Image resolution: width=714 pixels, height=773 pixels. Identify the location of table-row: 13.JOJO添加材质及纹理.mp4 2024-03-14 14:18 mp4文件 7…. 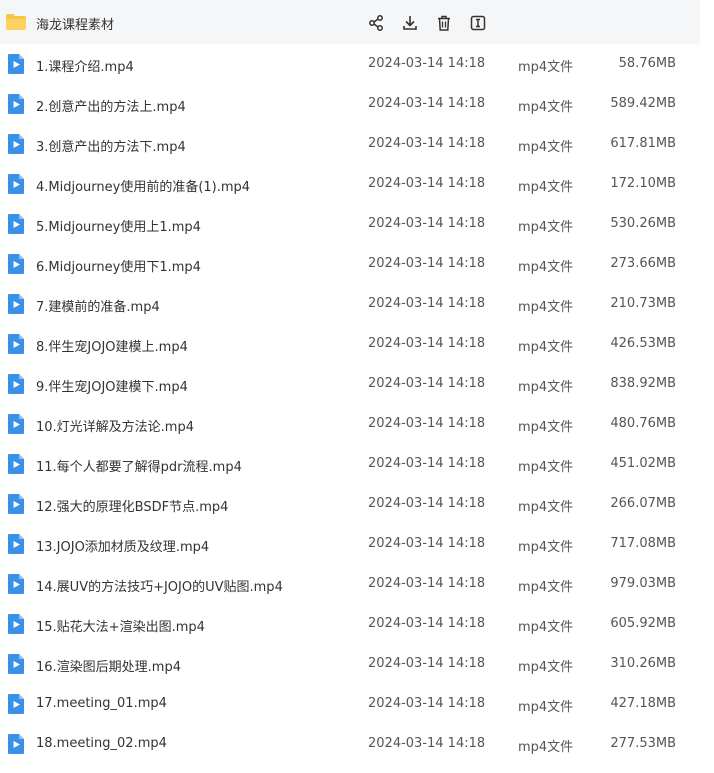
(350, 544).